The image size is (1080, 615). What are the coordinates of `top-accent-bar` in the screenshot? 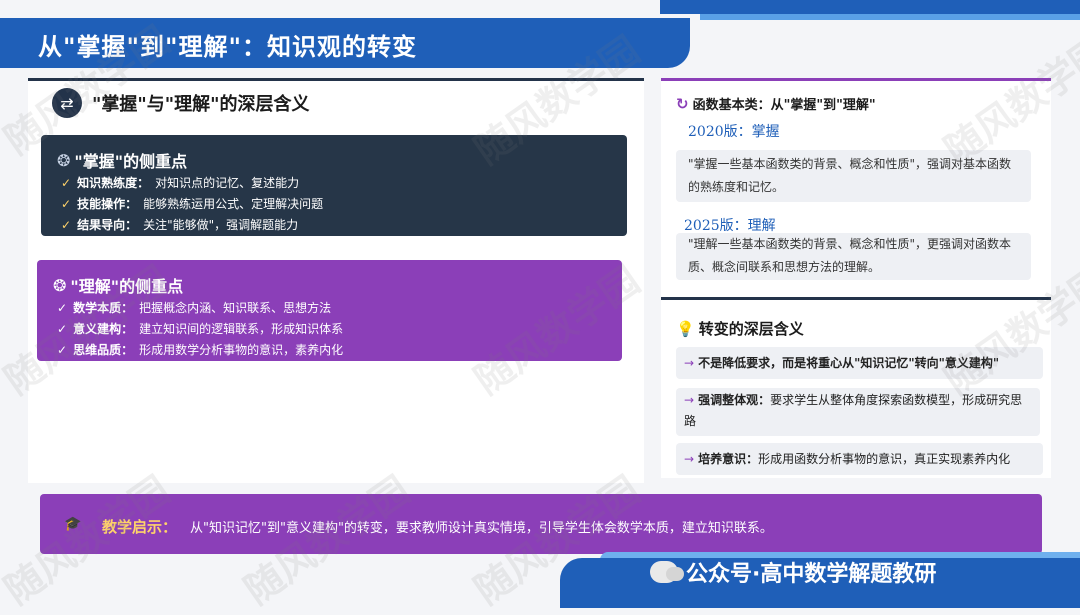 It's located at (870, 7).